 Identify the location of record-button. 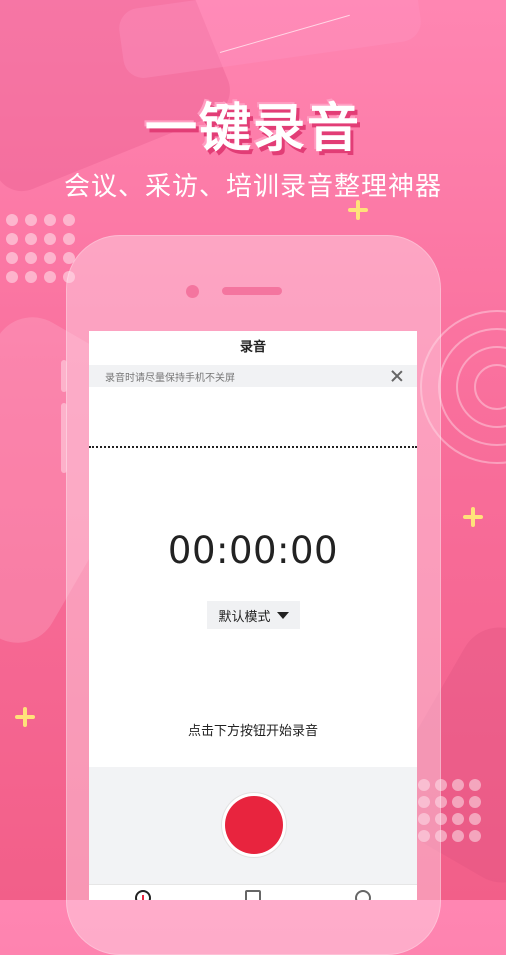
(254, 825).